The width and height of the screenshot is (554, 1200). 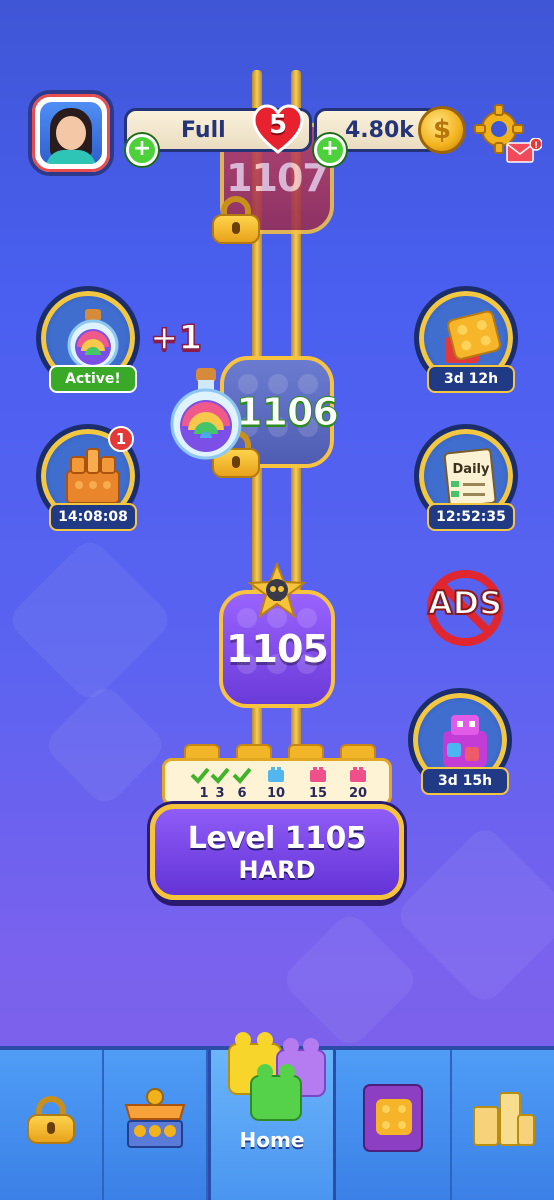 What do you see at coordinates (242, 793) in the screenshot?
I see `milestone-label: 6` at bounding box center [242, 793].